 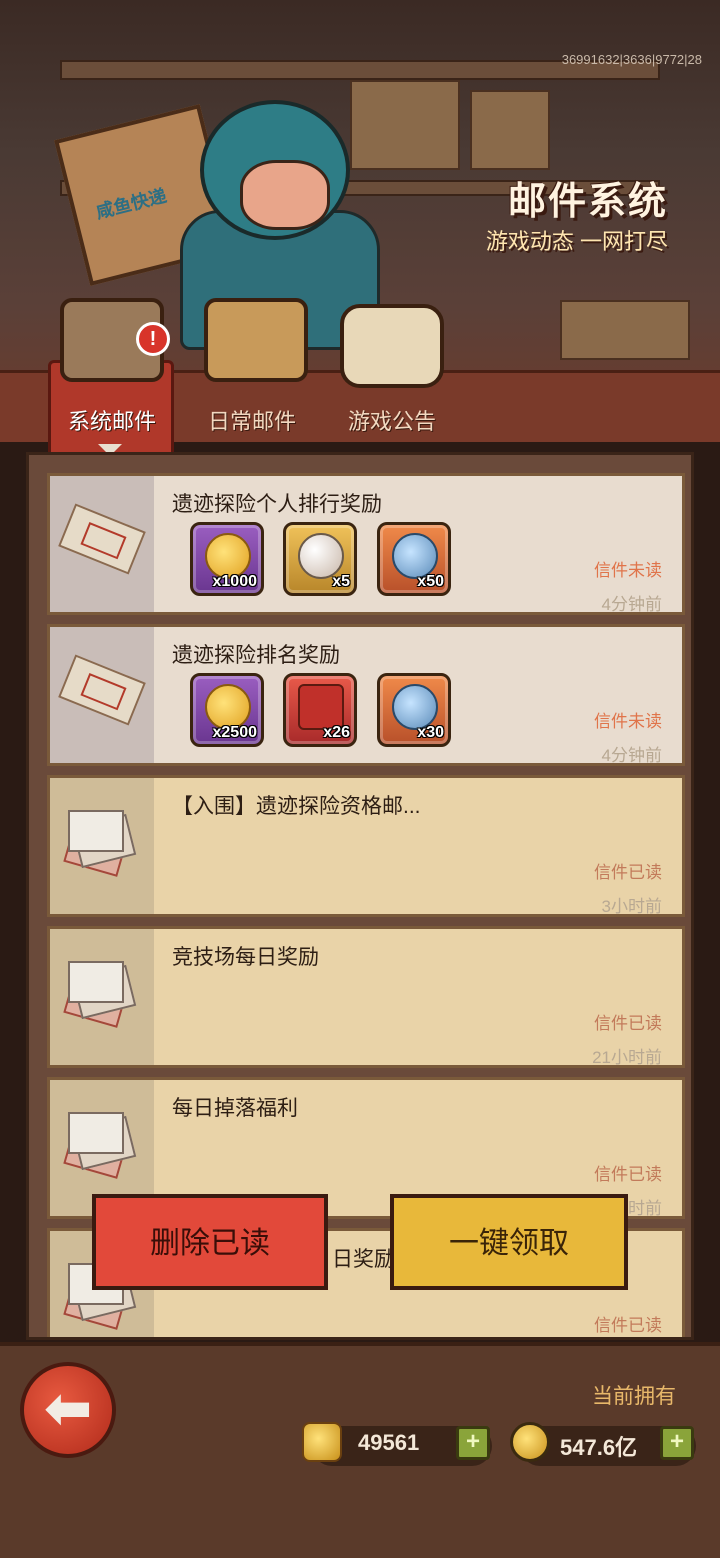 I want to click on reward-count: x2500, so click(x=235, y=732).